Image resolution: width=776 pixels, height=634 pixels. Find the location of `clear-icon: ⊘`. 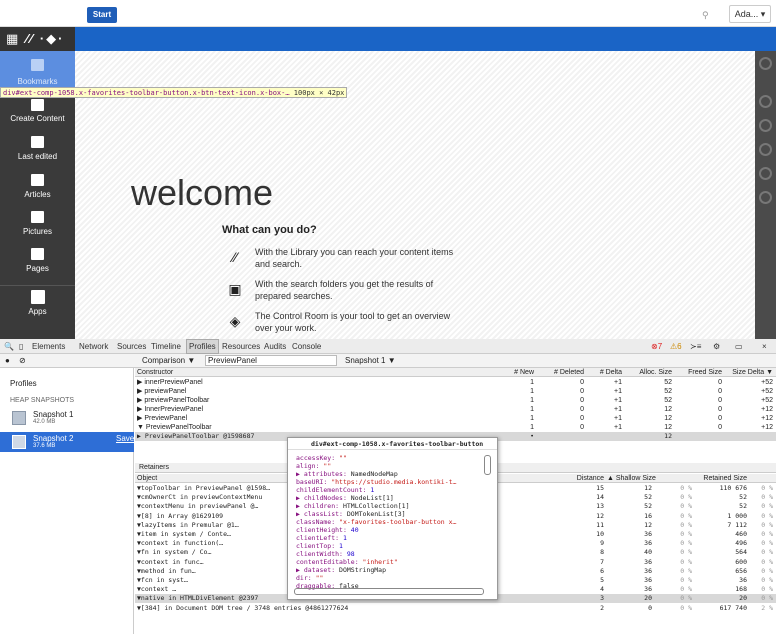

clear-icon: ⊘ is located at coordinates (22, 361).